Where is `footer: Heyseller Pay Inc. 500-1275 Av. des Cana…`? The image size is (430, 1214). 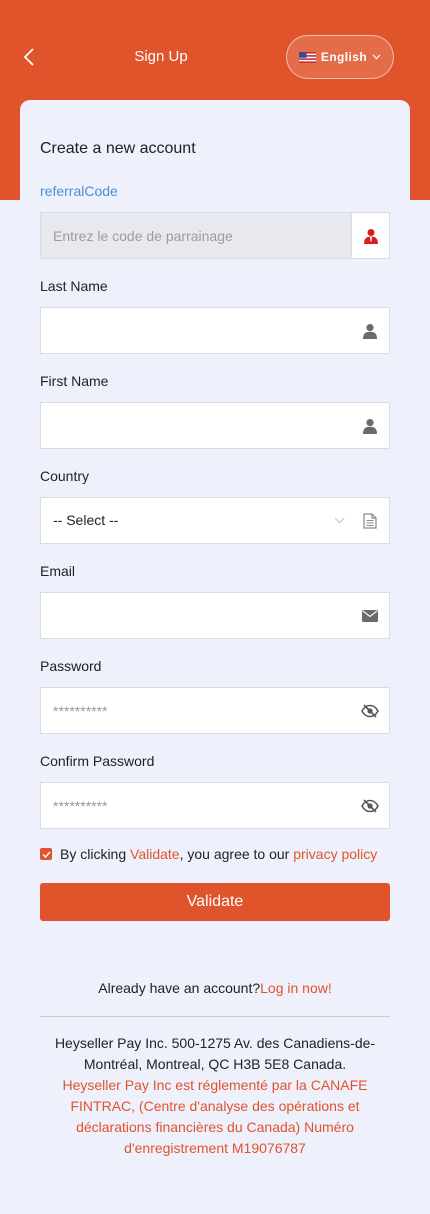
footer: Heyseller Pay Inc. 500-1275 Av. des Cana… is located at coordinates (215, 1096).